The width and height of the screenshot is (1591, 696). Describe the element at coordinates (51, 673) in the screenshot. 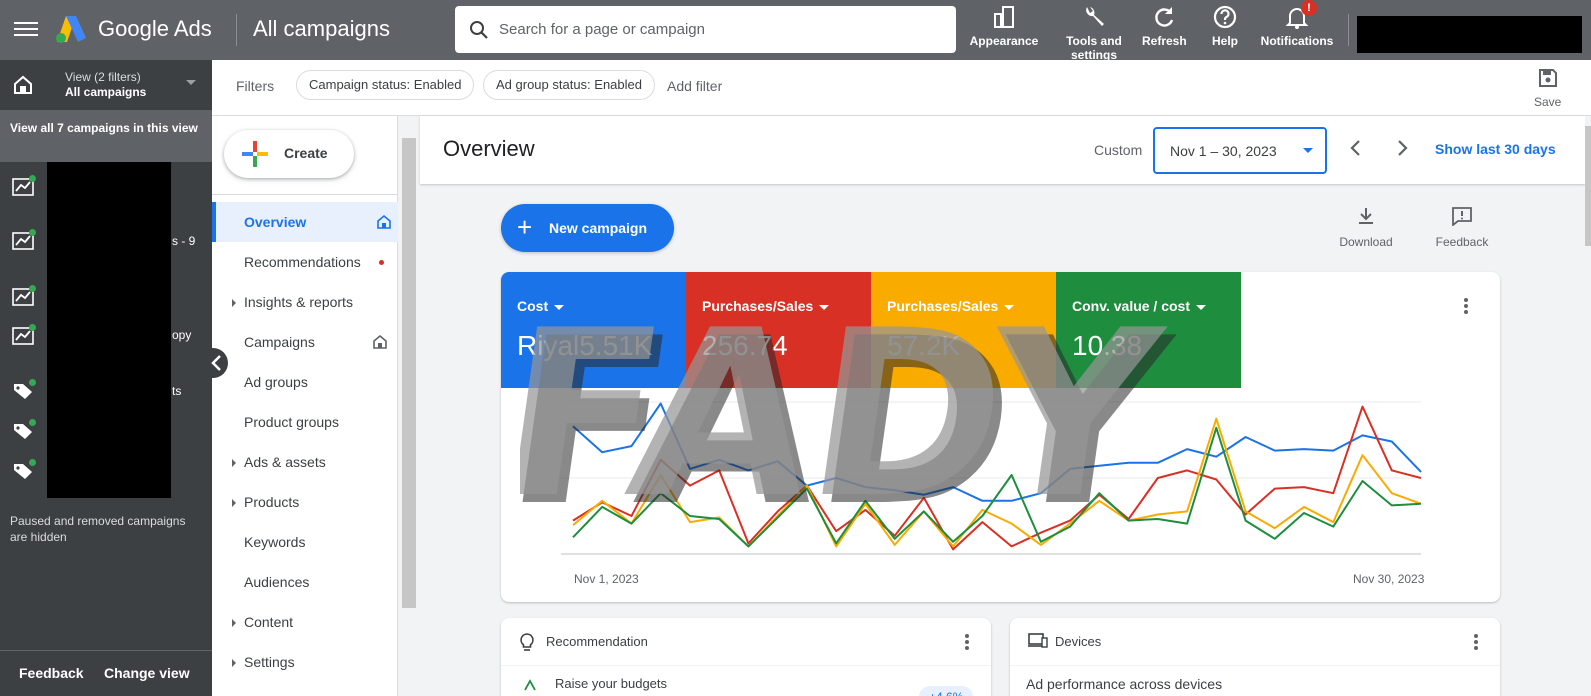

I see `feedback-link: Feedback` at that location.